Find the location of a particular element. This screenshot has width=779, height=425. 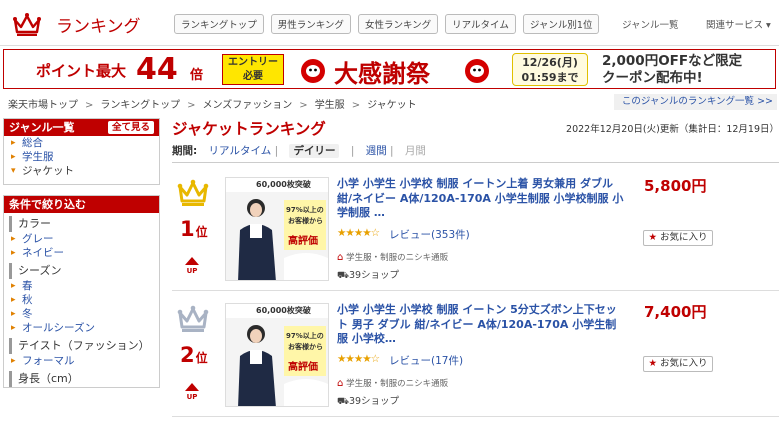

filter-item: ネイビー is located at coordinates (81, 253).